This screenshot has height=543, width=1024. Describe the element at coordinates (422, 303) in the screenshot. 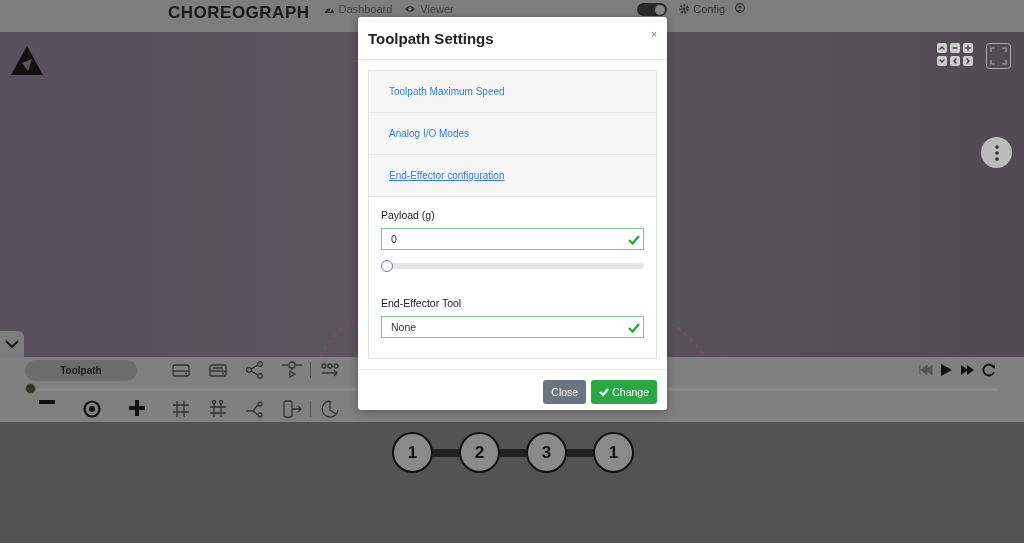

I see `field-label: End-Effector Tool` at that location.